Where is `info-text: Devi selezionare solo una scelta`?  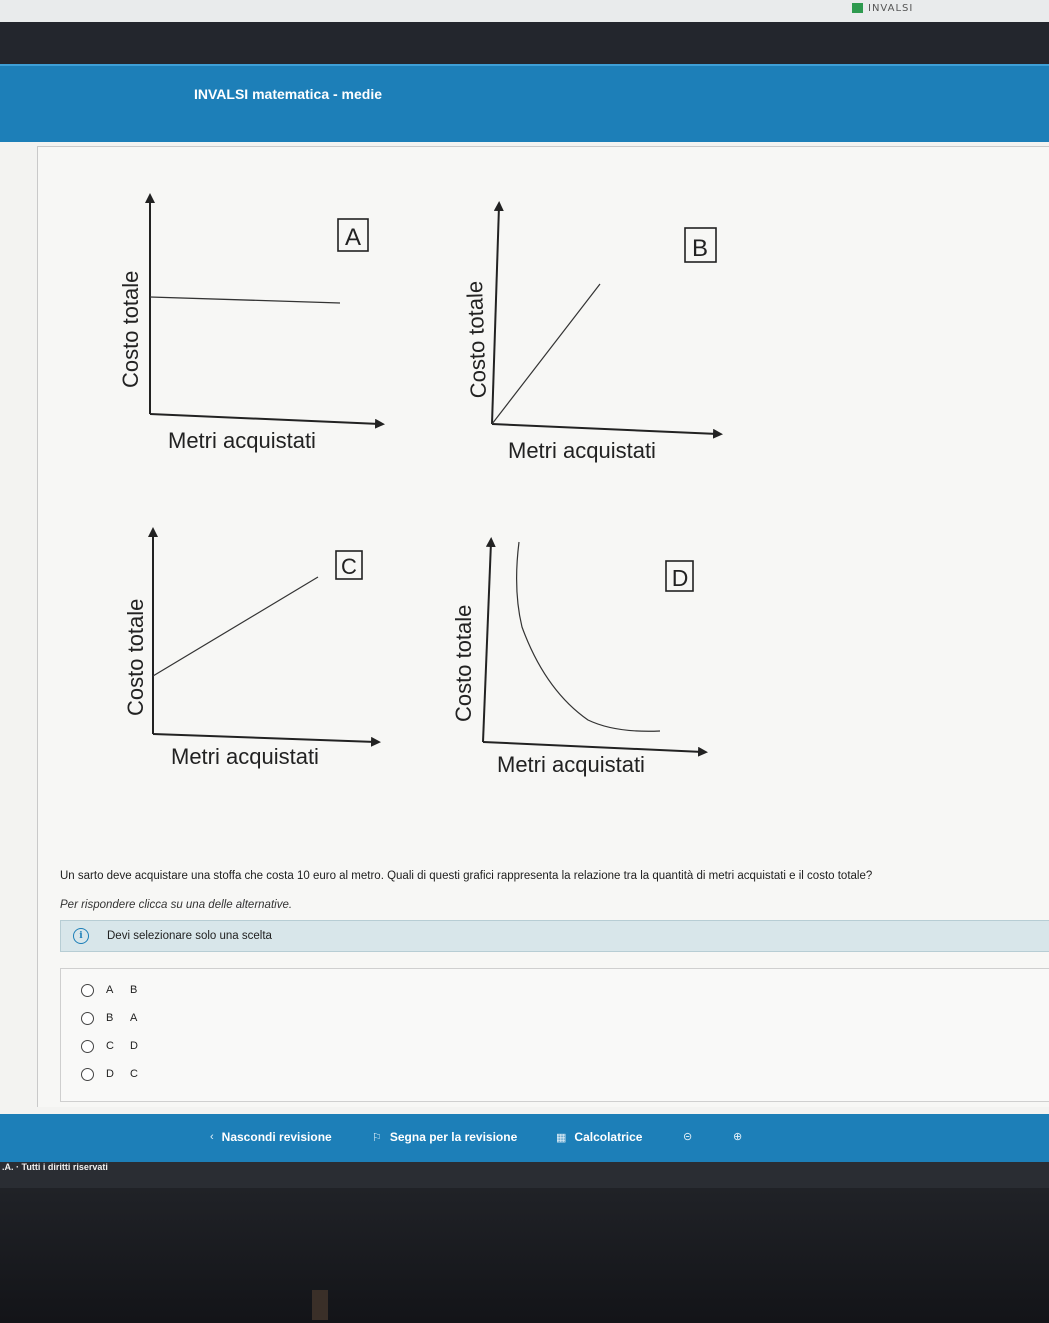 info-text: Devi selezionare solo una scelta is located at coordinates (189, 936).